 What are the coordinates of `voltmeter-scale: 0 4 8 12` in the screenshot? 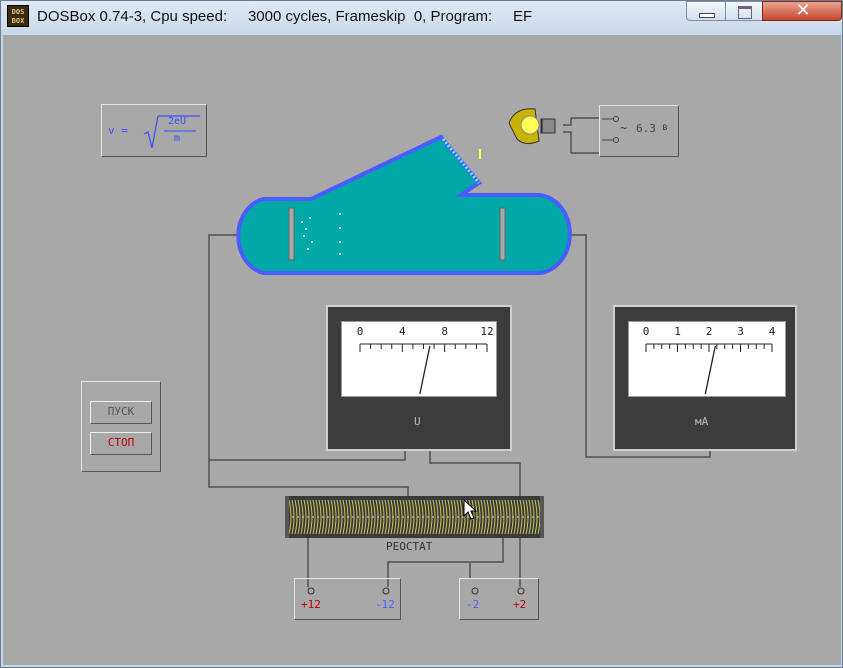 It's located at (425, 360).